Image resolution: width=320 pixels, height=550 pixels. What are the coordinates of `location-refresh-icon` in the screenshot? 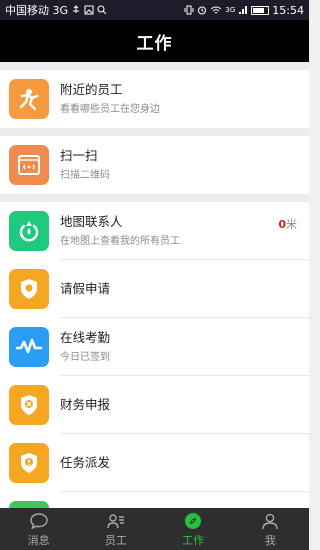 It's located at (29, 231).